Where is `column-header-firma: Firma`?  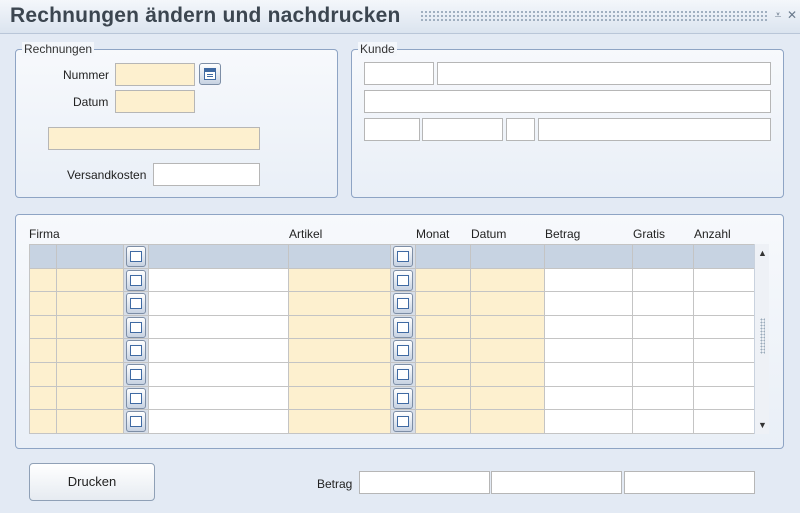 column-header-firma: Firma is located at coordinates (44, 234).